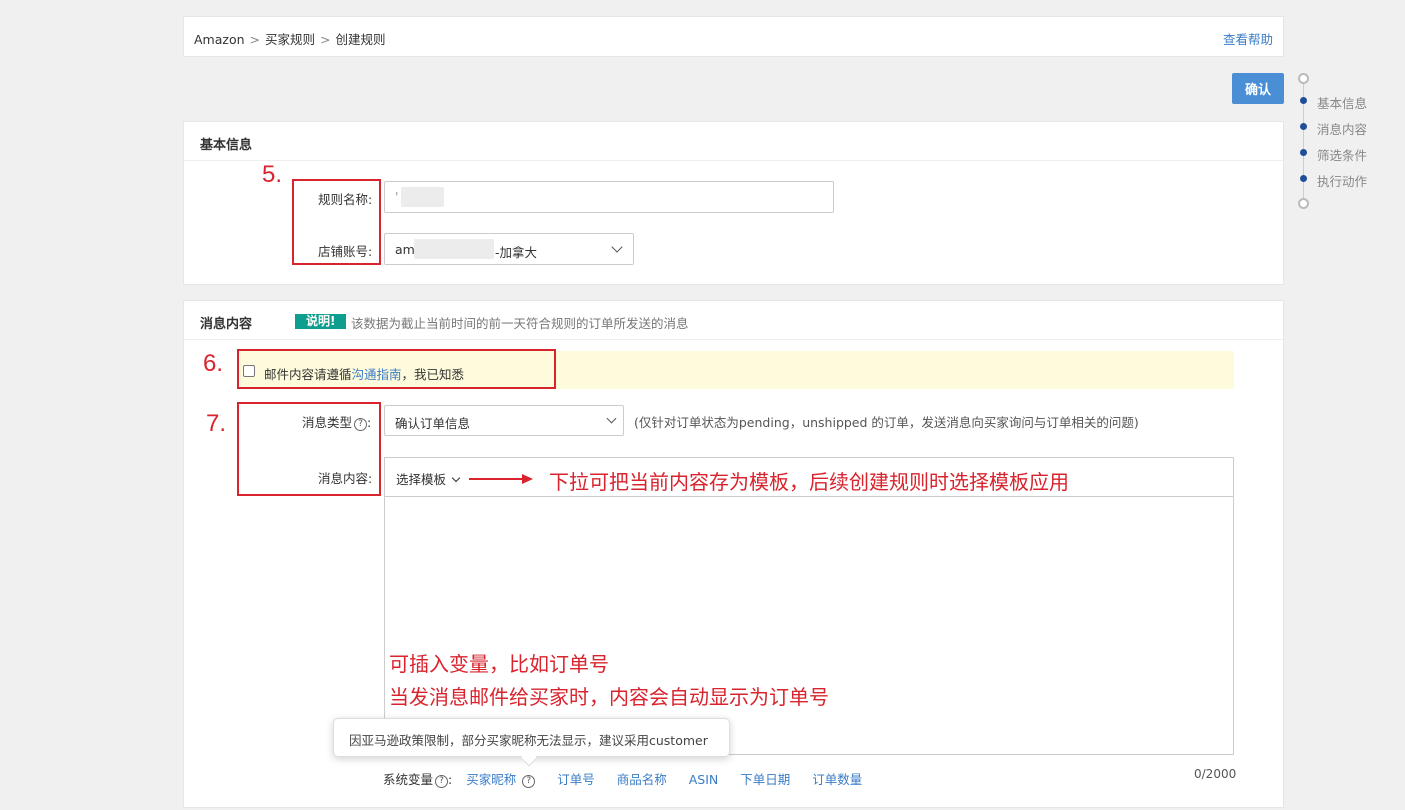 The image size is (1405, 810). I want to click on message-content-header: 消息内容 说明! 该数据为截止当前时间的前一天符合规则的订单所发送的消息, so click(733, 320).